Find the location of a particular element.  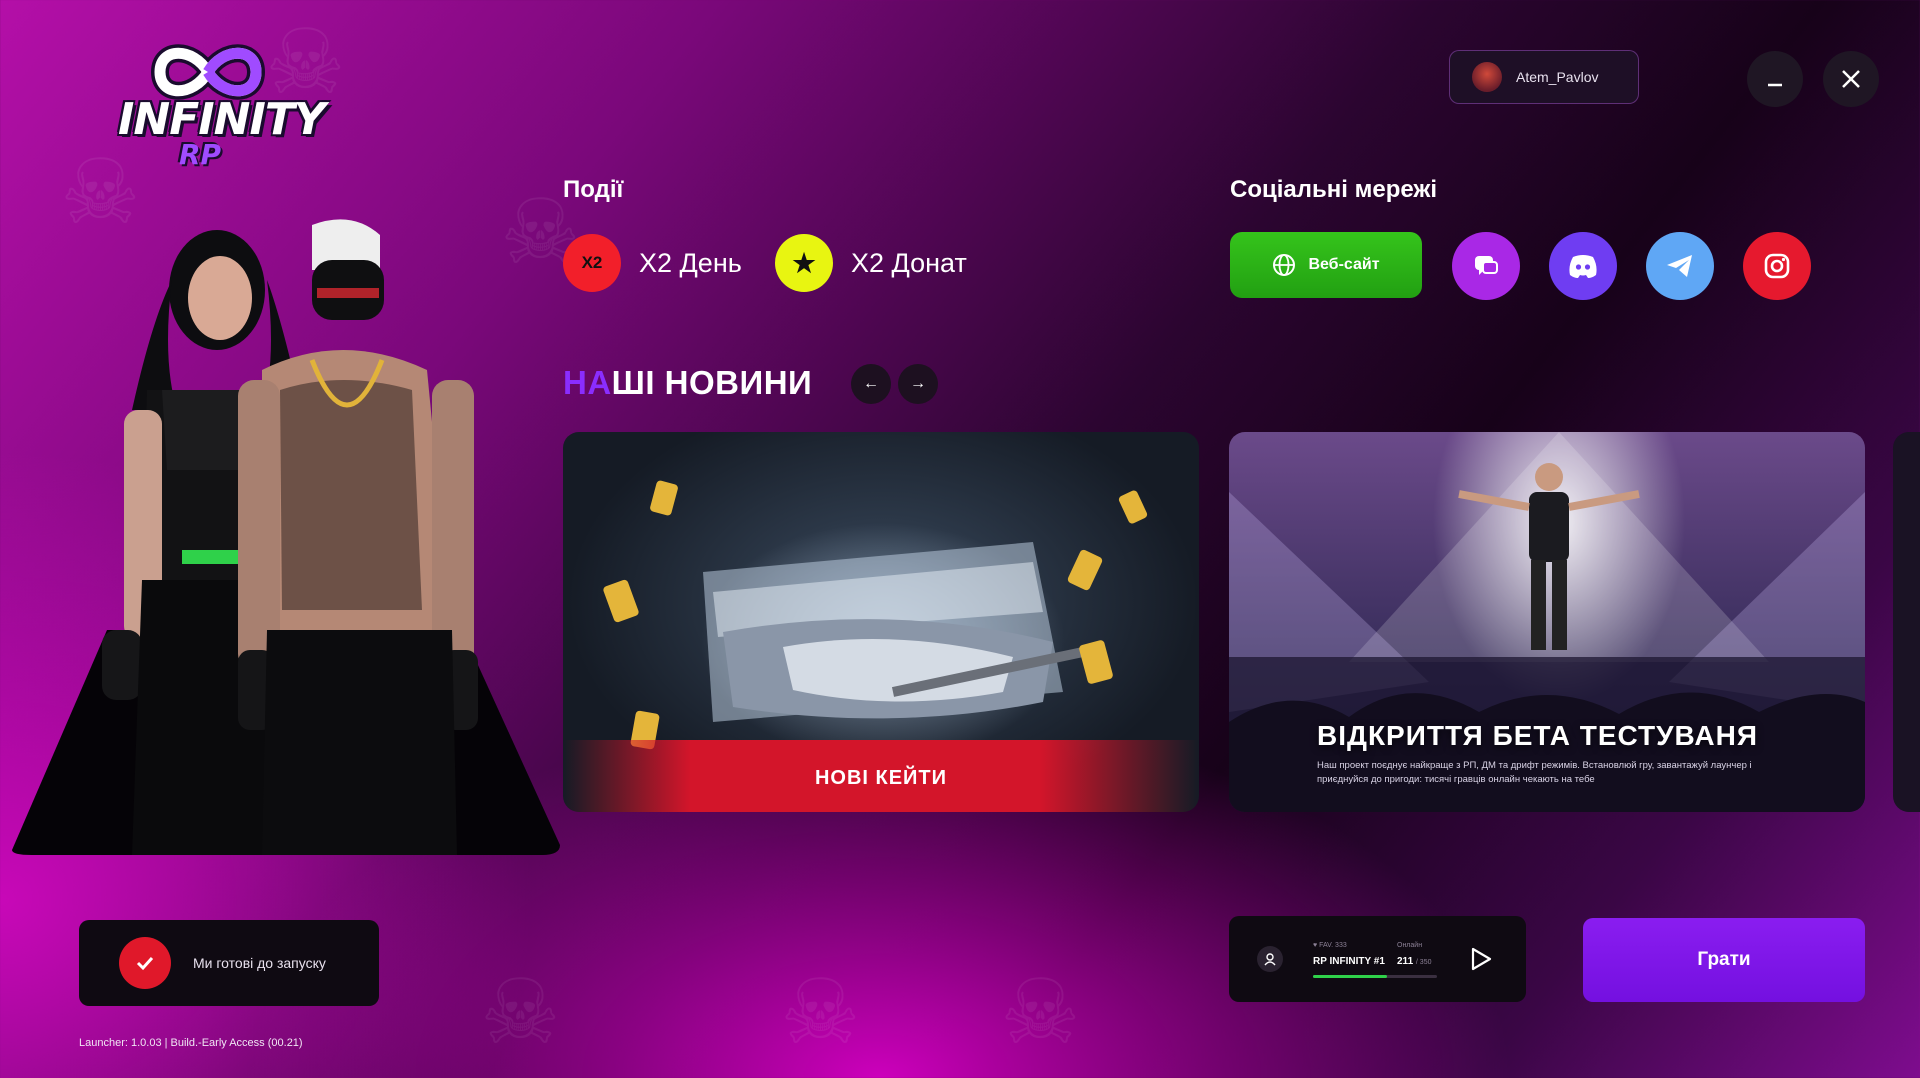

online-progress is located at coordinates (1375, 976).